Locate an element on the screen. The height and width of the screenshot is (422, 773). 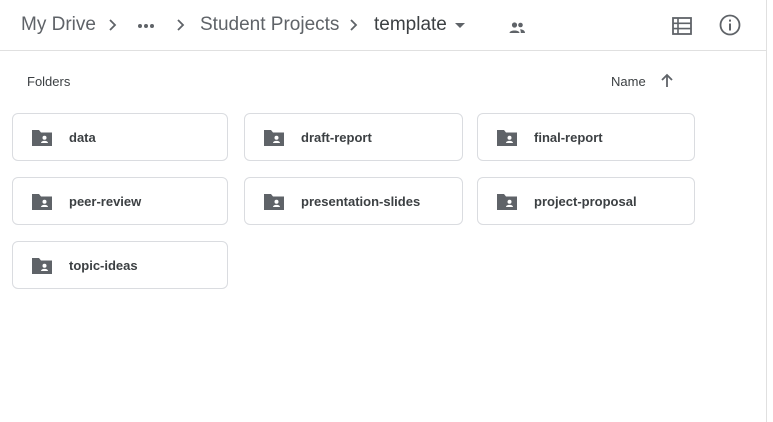
folder-name: final-report is located at coordinates (568, 137).